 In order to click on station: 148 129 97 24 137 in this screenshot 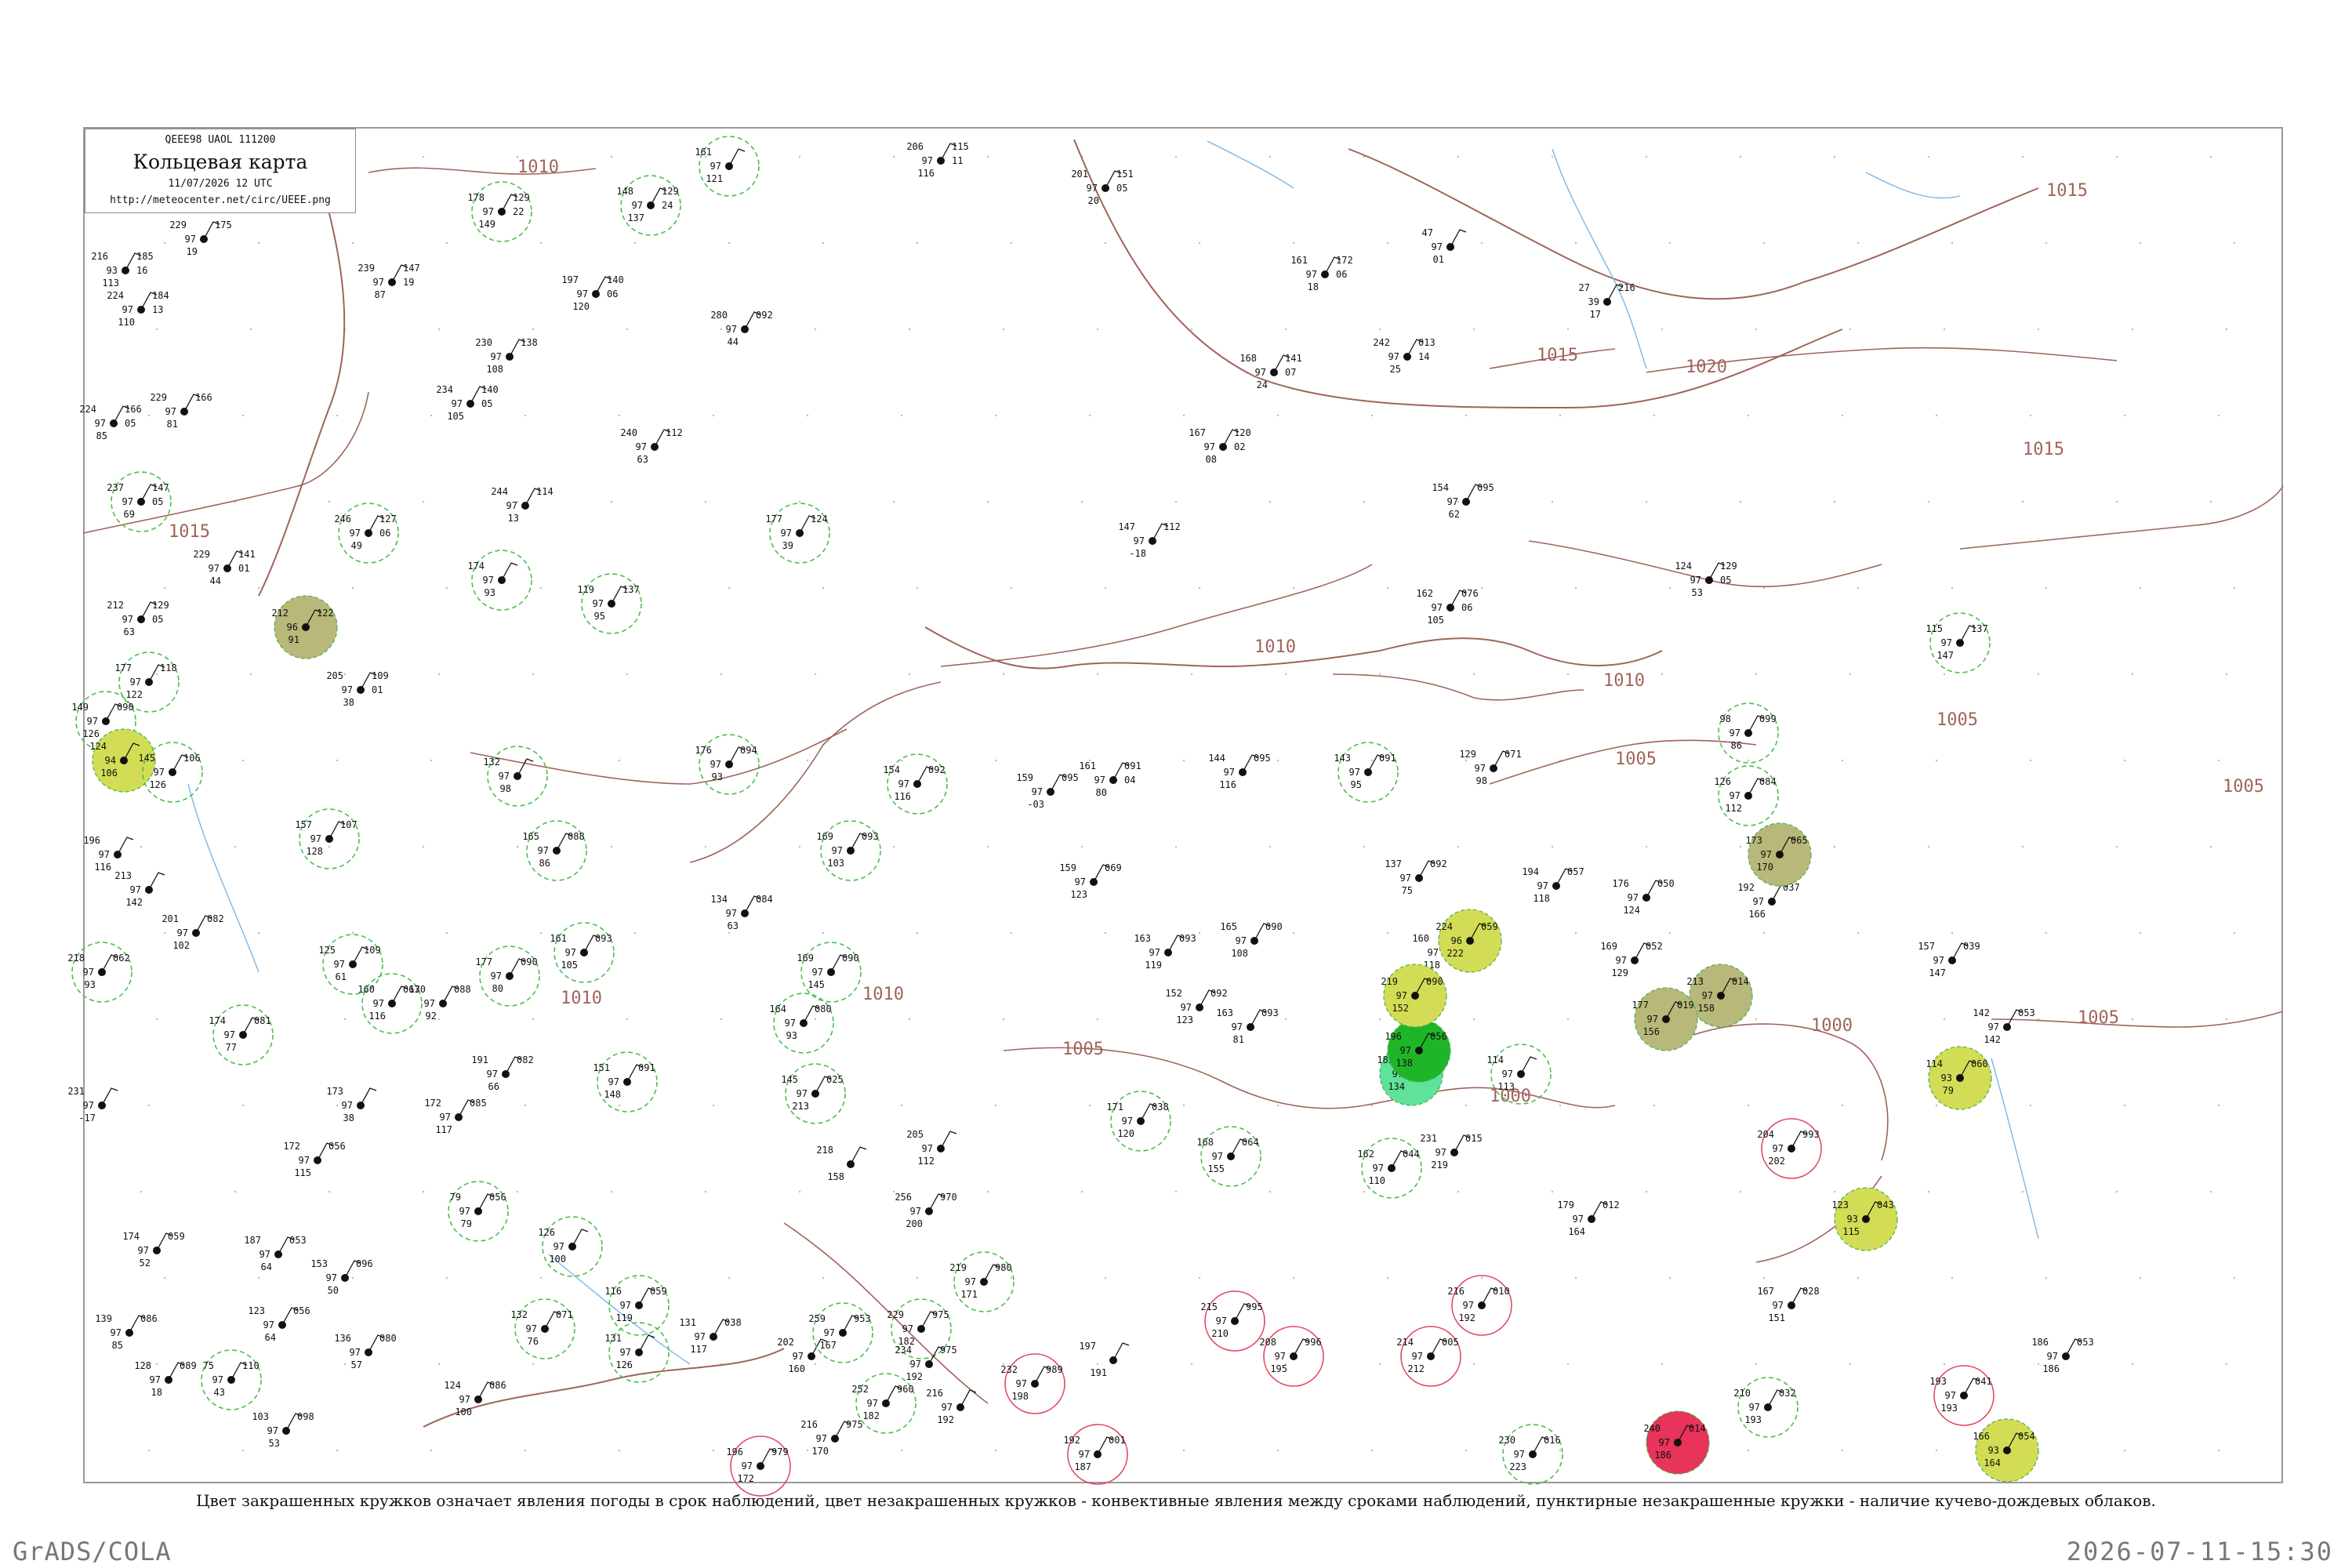, I will do `click(648, 205)`.